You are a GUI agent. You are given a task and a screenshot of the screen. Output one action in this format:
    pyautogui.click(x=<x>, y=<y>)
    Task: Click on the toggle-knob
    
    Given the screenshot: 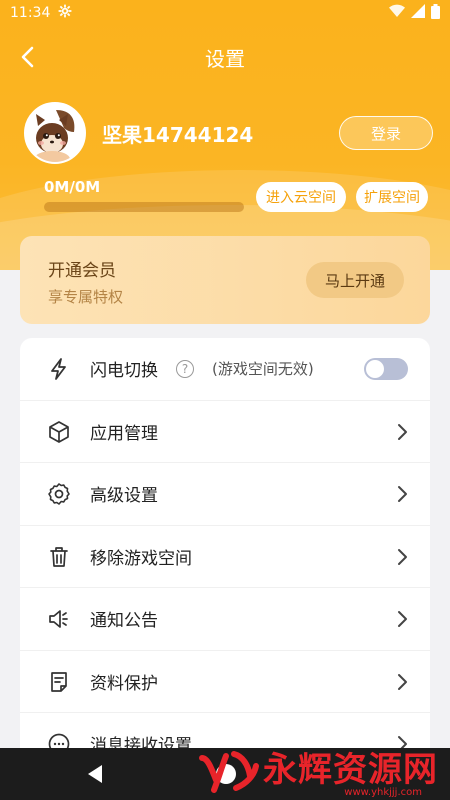 What is the action you would take?
    pyautogui.click(x=375, y=369)
    